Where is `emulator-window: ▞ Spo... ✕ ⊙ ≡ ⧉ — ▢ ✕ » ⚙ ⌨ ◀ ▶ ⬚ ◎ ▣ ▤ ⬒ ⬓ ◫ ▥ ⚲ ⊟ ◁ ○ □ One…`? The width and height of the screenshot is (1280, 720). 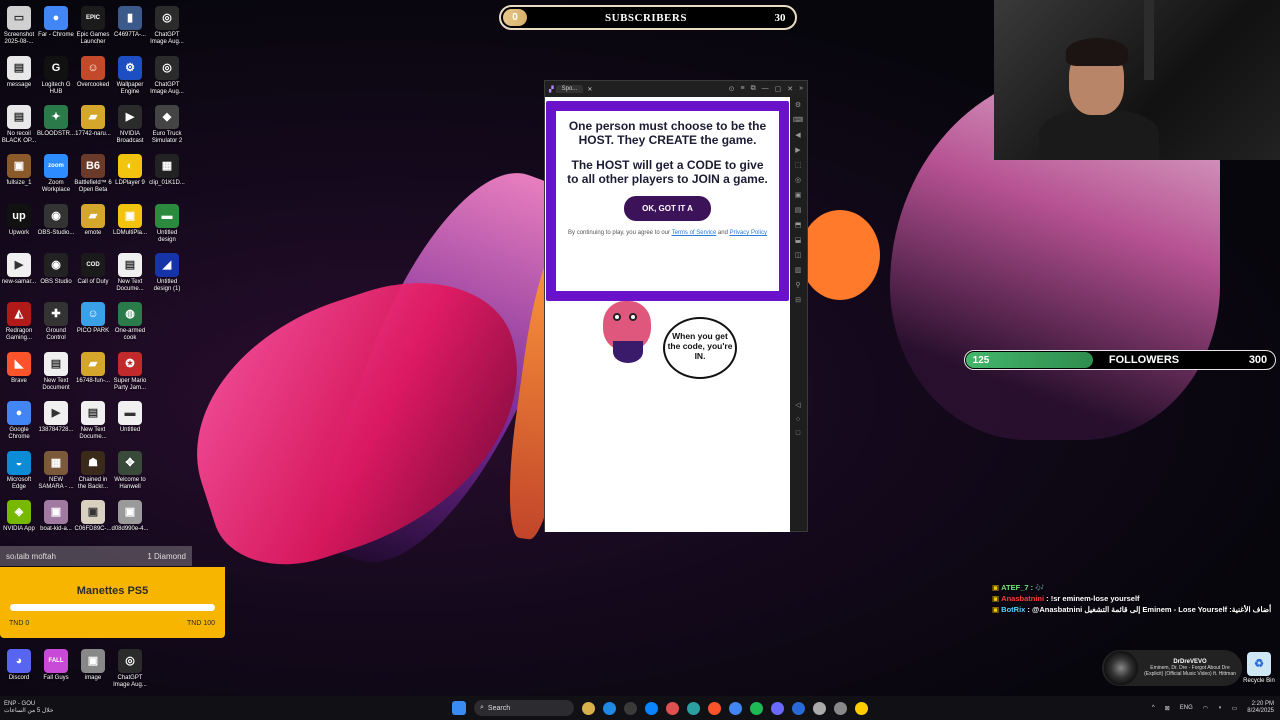 emulator-window: ▞ Spo... ✕ ⊙ ≡ ⧉ — ▢ ✕ » ⚙ ⌨ ◀ ▶ ⬚ ◎ ▣ ▤ ⬒ ⬓ ◫ ▥ ⚲ ⊟ ◁ ○ □ One… is located at coordinates (676, 306).